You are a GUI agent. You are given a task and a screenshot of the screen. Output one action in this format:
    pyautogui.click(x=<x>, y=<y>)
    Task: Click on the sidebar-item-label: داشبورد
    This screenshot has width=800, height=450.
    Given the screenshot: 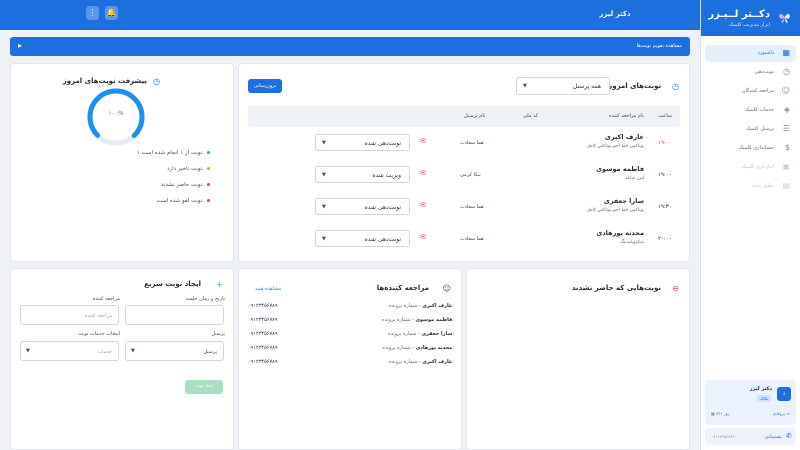 What is the action you would take?
    pyautogui.click(x=765, y=53)
    